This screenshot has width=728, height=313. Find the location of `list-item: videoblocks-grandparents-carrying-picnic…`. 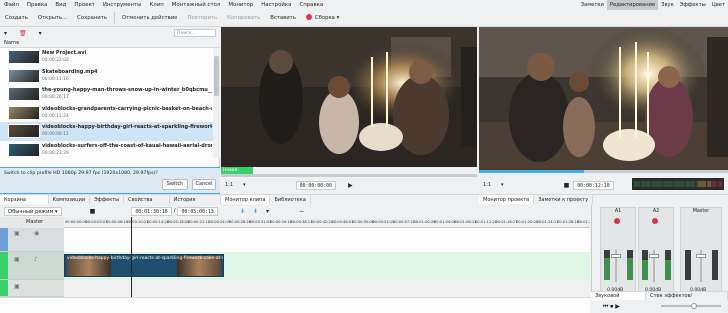

list-item: videoblocks-grandparents-carrying-picnic… is located at coordinates (106, 113).